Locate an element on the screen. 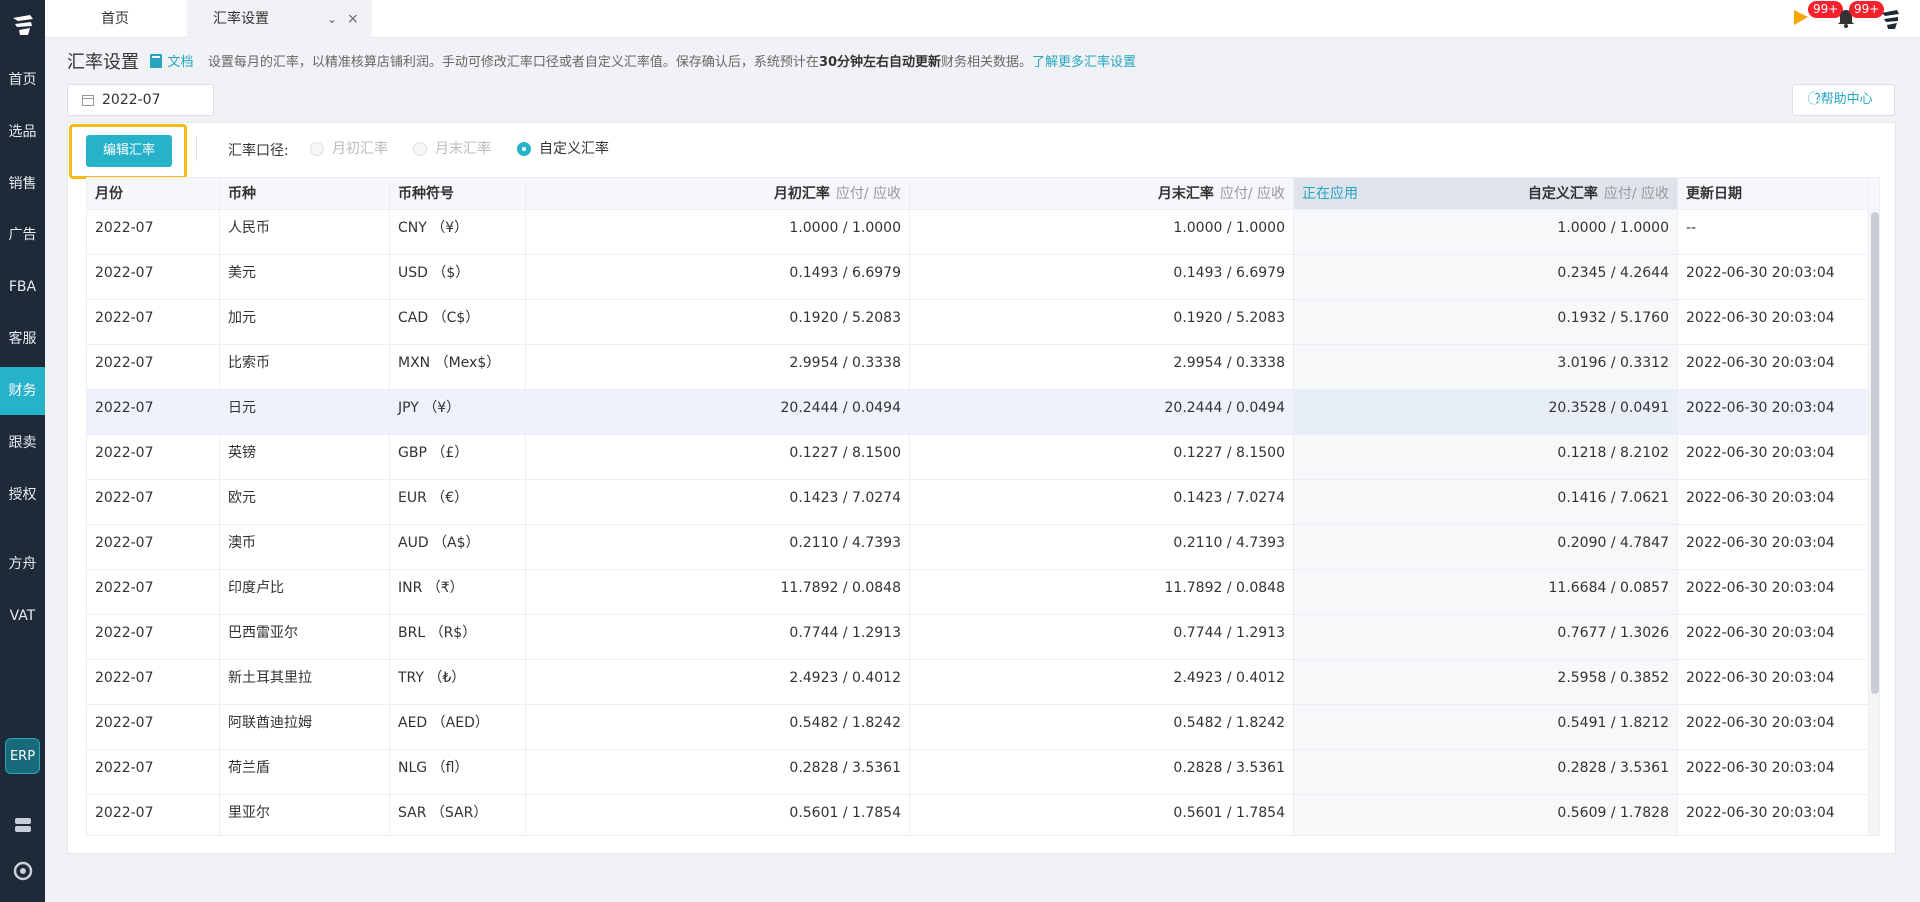 This screenshot has height=902, width=1920. cell-currency: 澳币 is located at coordinates (305, 547).